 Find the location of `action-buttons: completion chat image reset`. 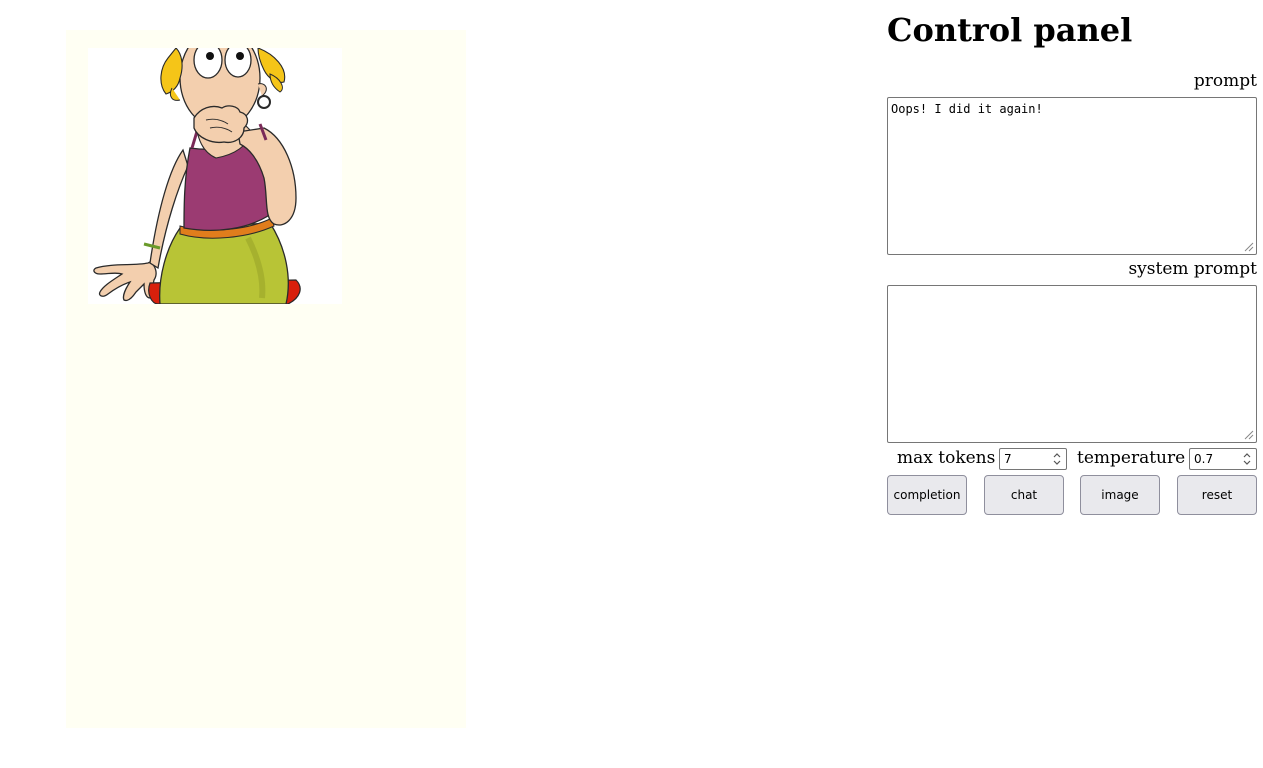

action-buttons: completion chat image reset is located at coordinates (1072, 495).